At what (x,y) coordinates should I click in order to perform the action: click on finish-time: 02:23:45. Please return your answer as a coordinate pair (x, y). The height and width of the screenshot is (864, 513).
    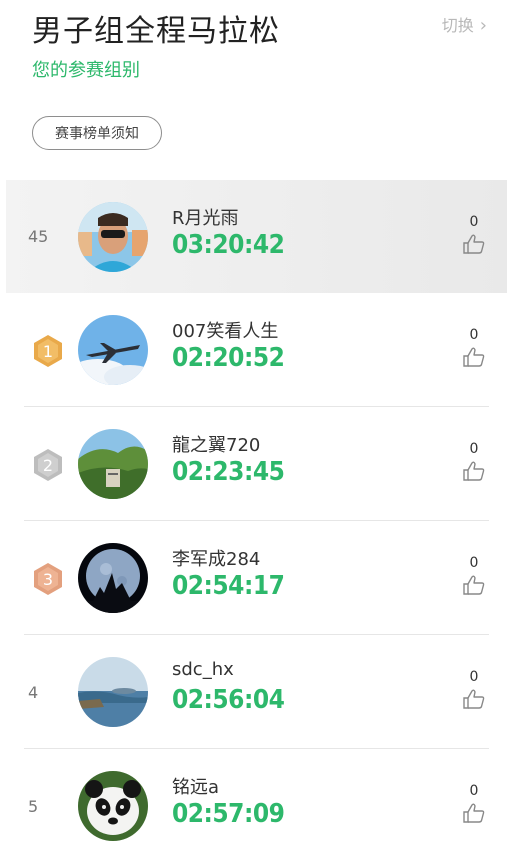
    Looking at the image, I should click on (228, 472).